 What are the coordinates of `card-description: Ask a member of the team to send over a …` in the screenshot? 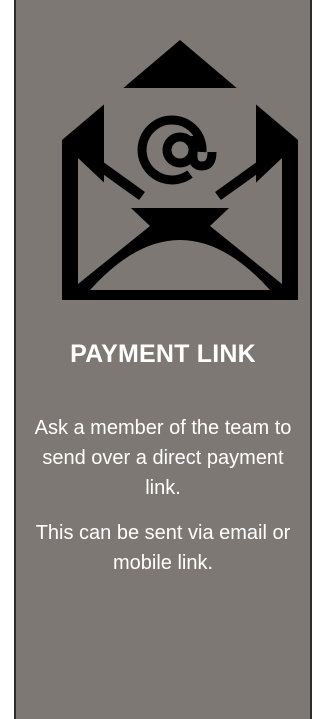 It's located at (163, 458).